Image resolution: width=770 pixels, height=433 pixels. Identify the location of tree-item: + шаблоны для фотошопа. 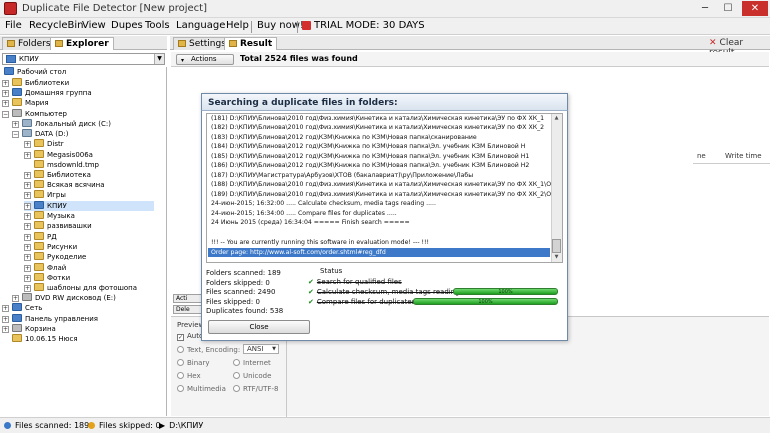
(80, 288).